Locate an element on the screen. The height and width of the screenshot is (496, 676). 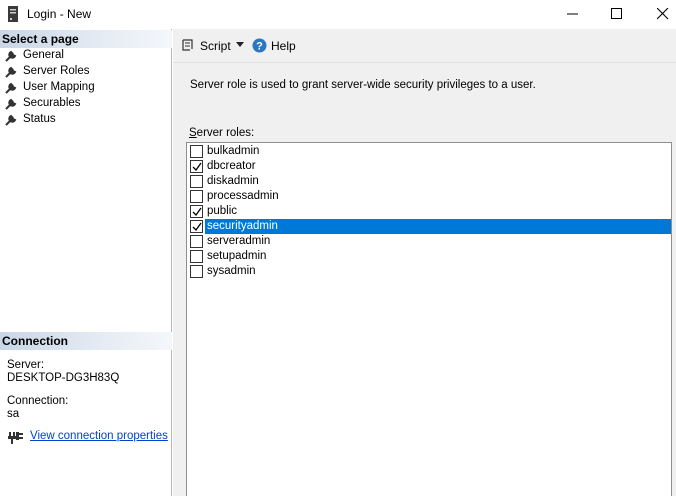
page-item-general: General is located at coordinates (84, 56).